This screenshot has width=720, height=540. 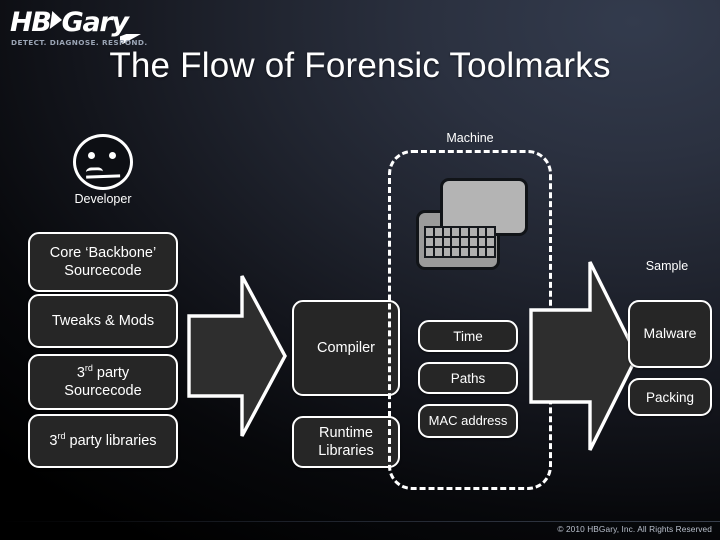 I want to click on box-3rd-party-libraries: 3rd party libraries, so click(x=103, y=441).